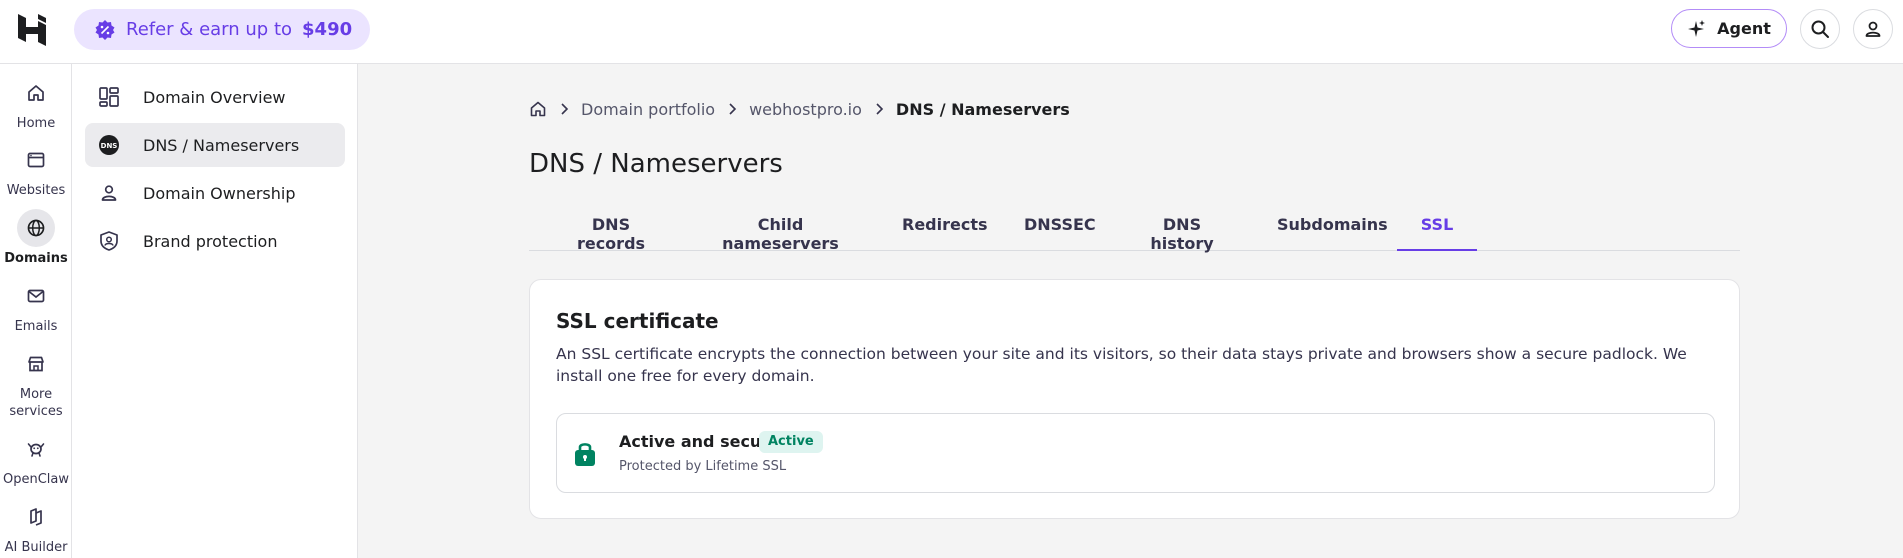  What do you see at coordinates (36, 296) in the screenshot?
I see `mail-icon` at bounding box center [36, 296].